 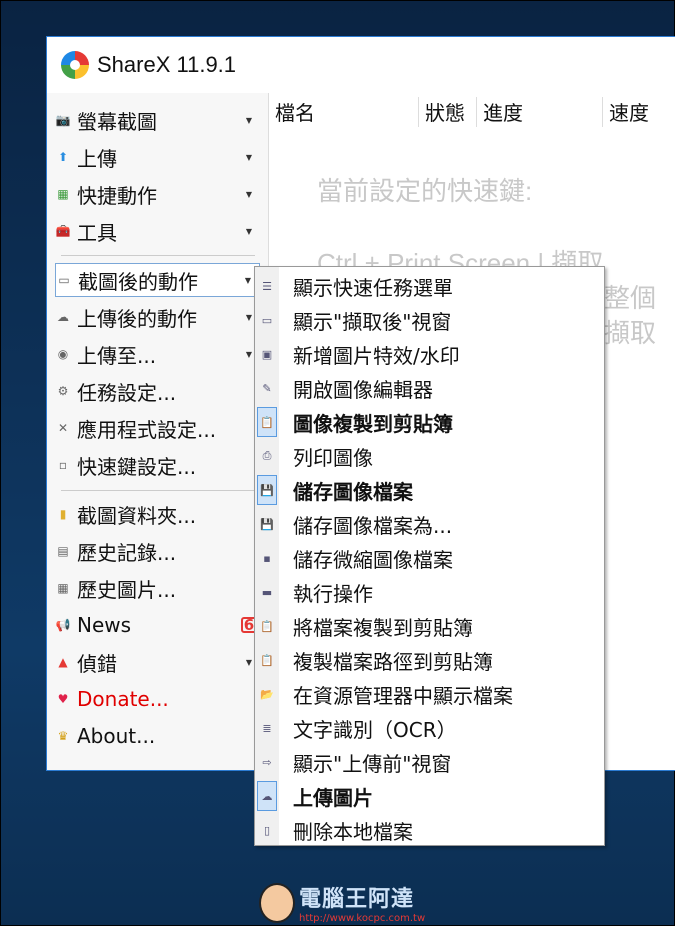 What do you see at coordinates (157, 231) in the screenshot?
I see `sidebar-item: 🧰 工具 ▼` at bounding box center [157, 231].